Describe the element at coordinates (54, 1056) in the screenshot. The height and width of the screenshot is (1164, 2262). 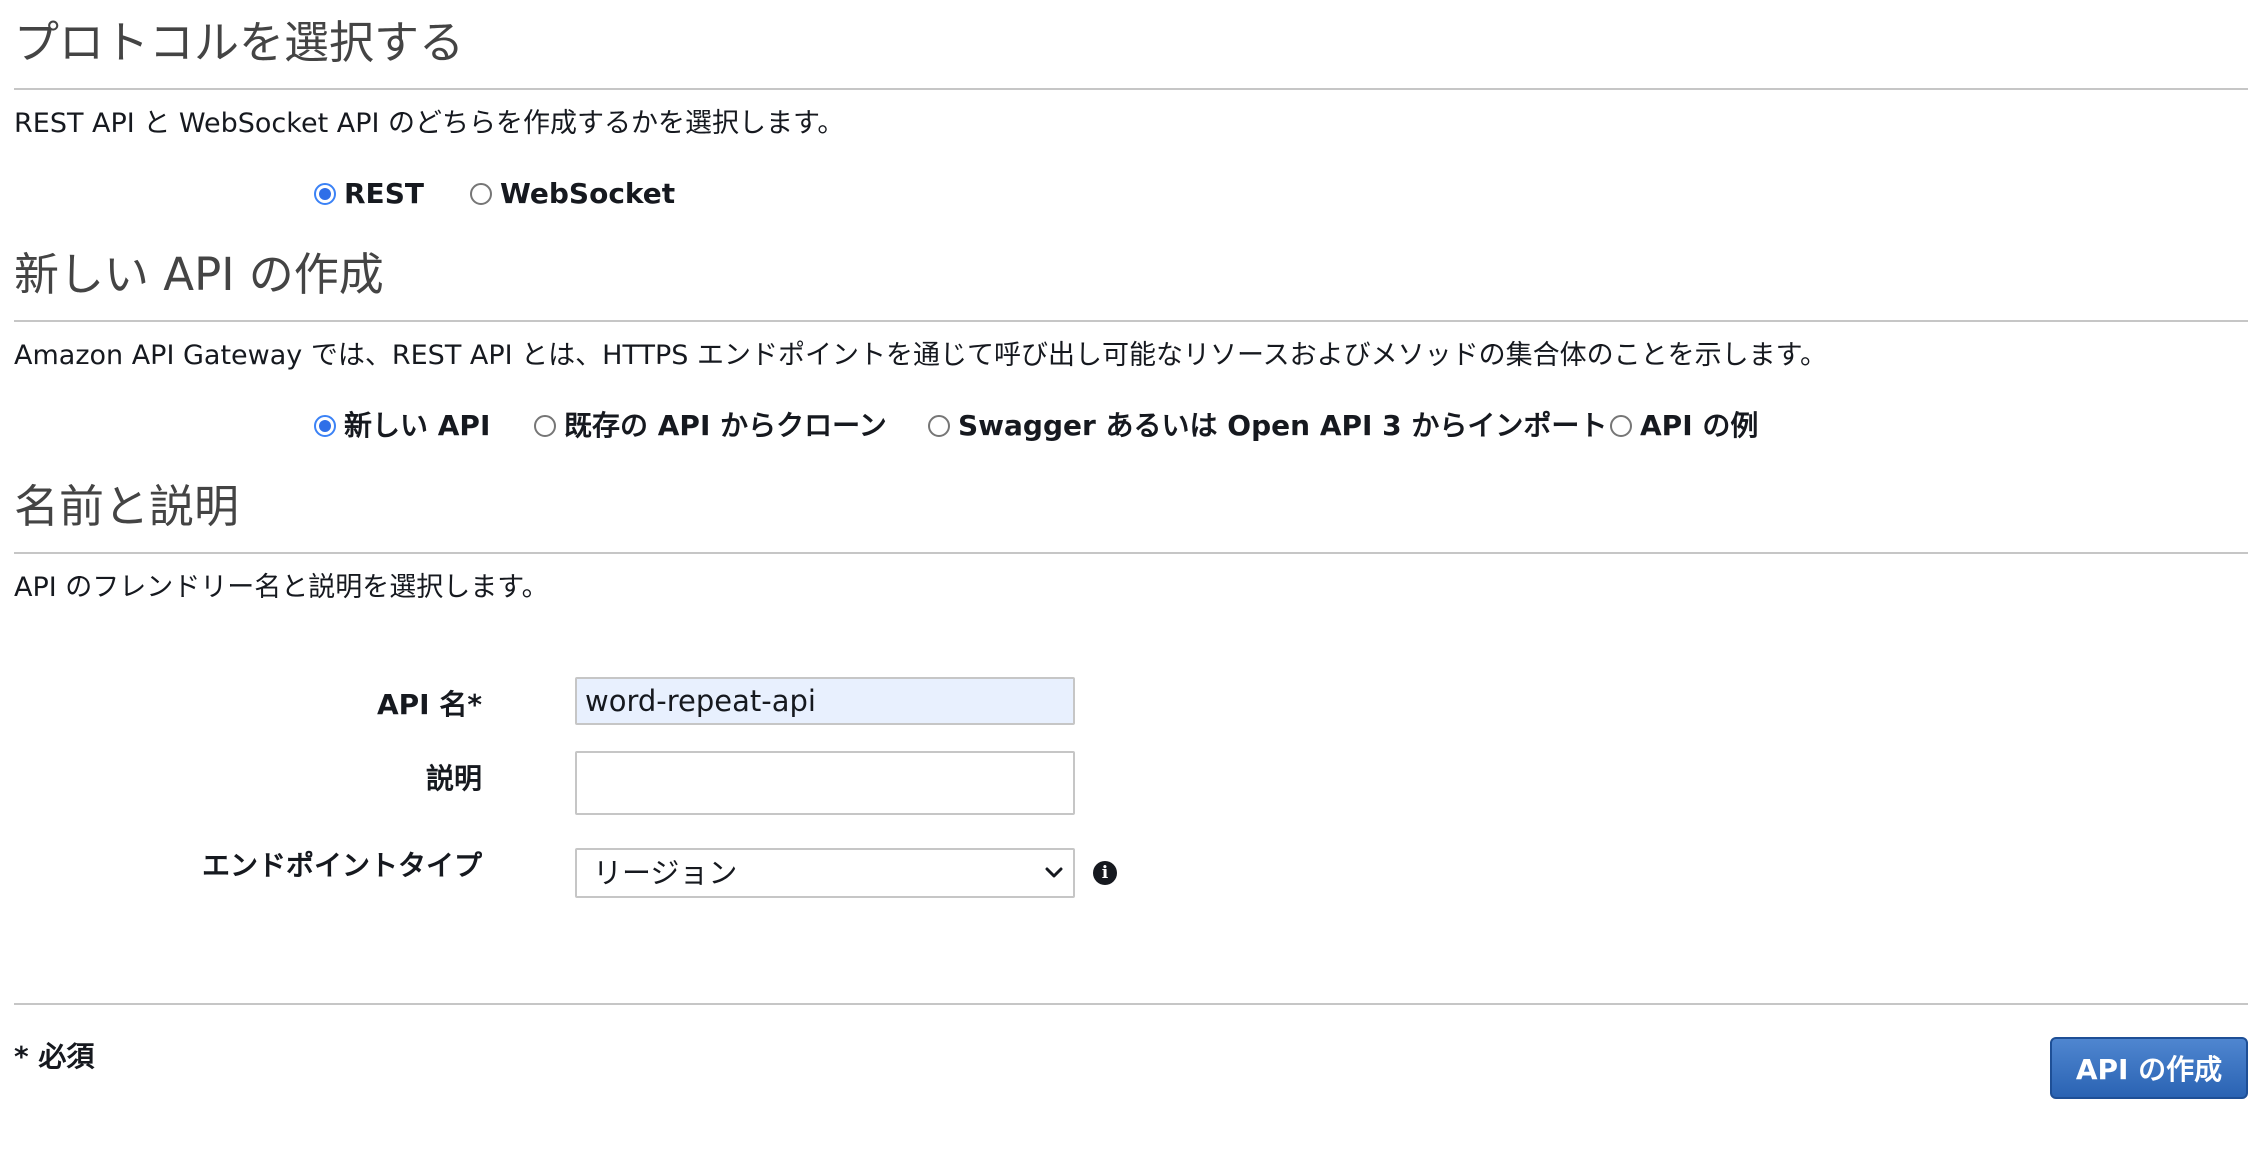
I see `required-note: * 必須` at that location.